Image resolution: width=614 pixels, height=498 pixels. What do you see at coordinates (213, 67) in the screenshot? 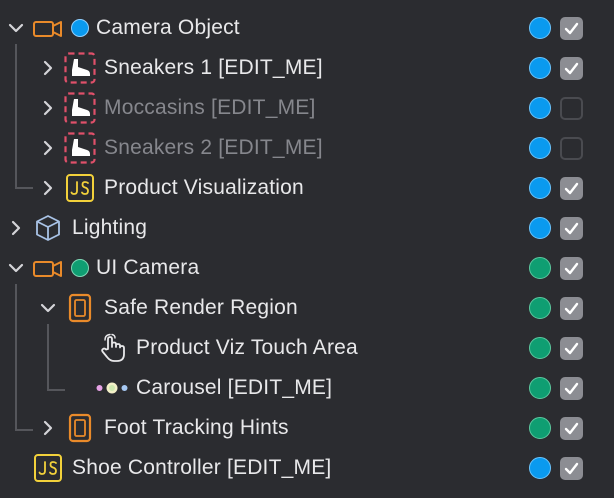
I see `tree-item-label: Sneakers 1 [EDIT_ME]` at bounding box center [213, 67].